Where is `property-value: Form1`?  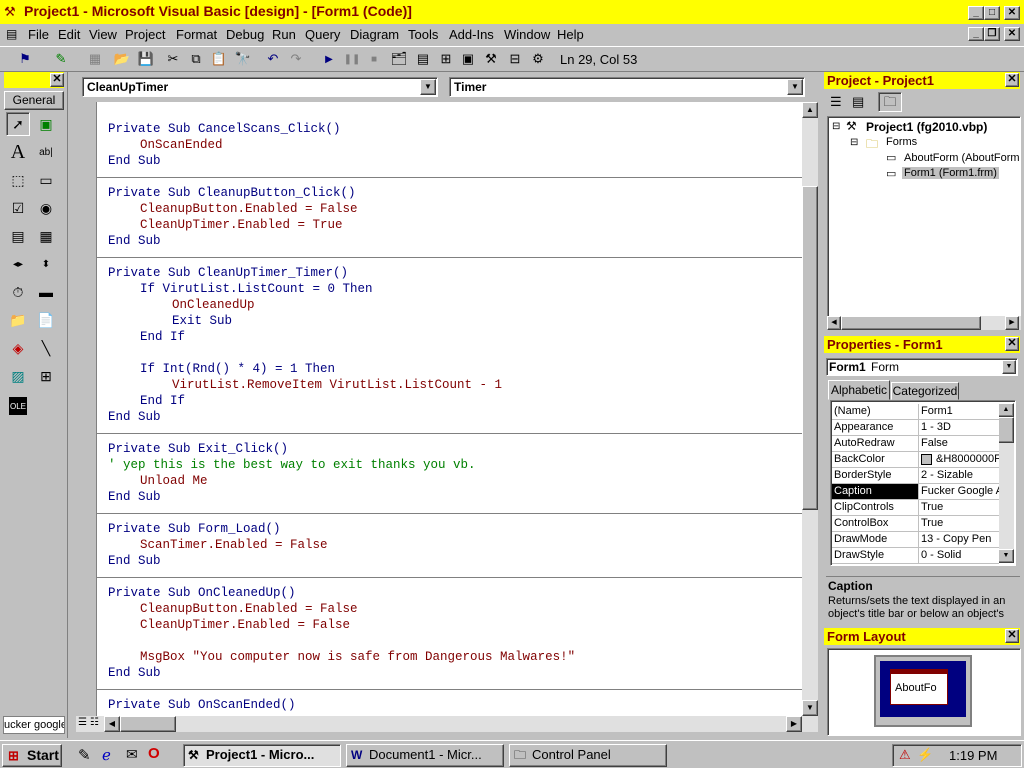
property-value: Form1 is located at coordinates (960, 411).